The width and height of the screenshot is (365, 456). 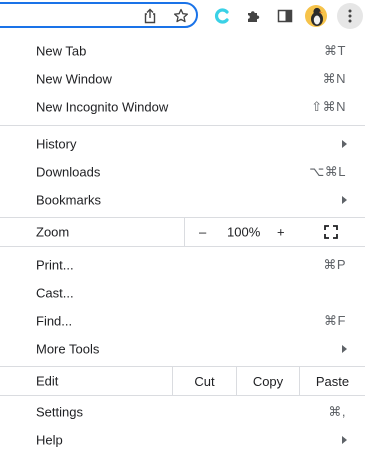 What do you see at coordinates (244, 232) in the screenshot?
I see `zoom-level: 100%` at bounding box center [244, 232].